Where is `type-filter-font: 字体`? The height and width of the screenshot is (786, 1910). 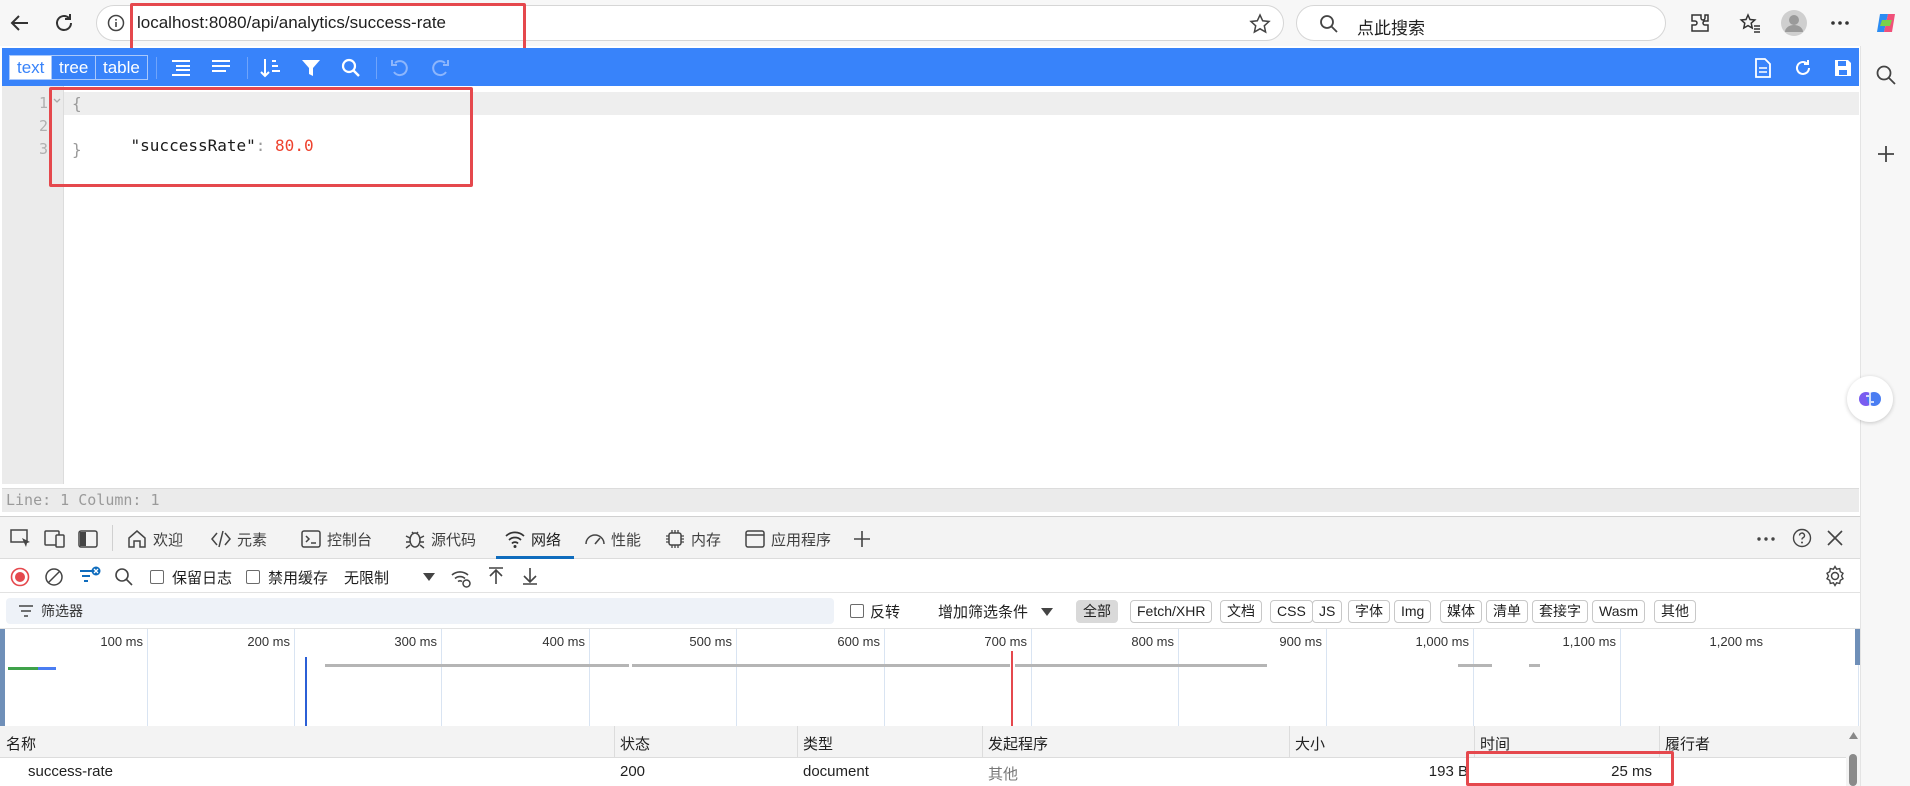 type-filter-font: 字体 is located at coordinates (1369, 611).